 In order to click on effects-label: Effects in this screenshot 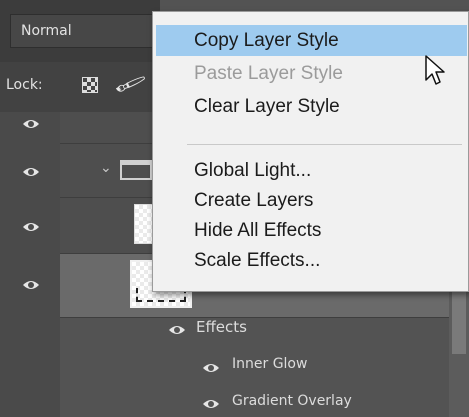, I will do `click(221, 327)`.